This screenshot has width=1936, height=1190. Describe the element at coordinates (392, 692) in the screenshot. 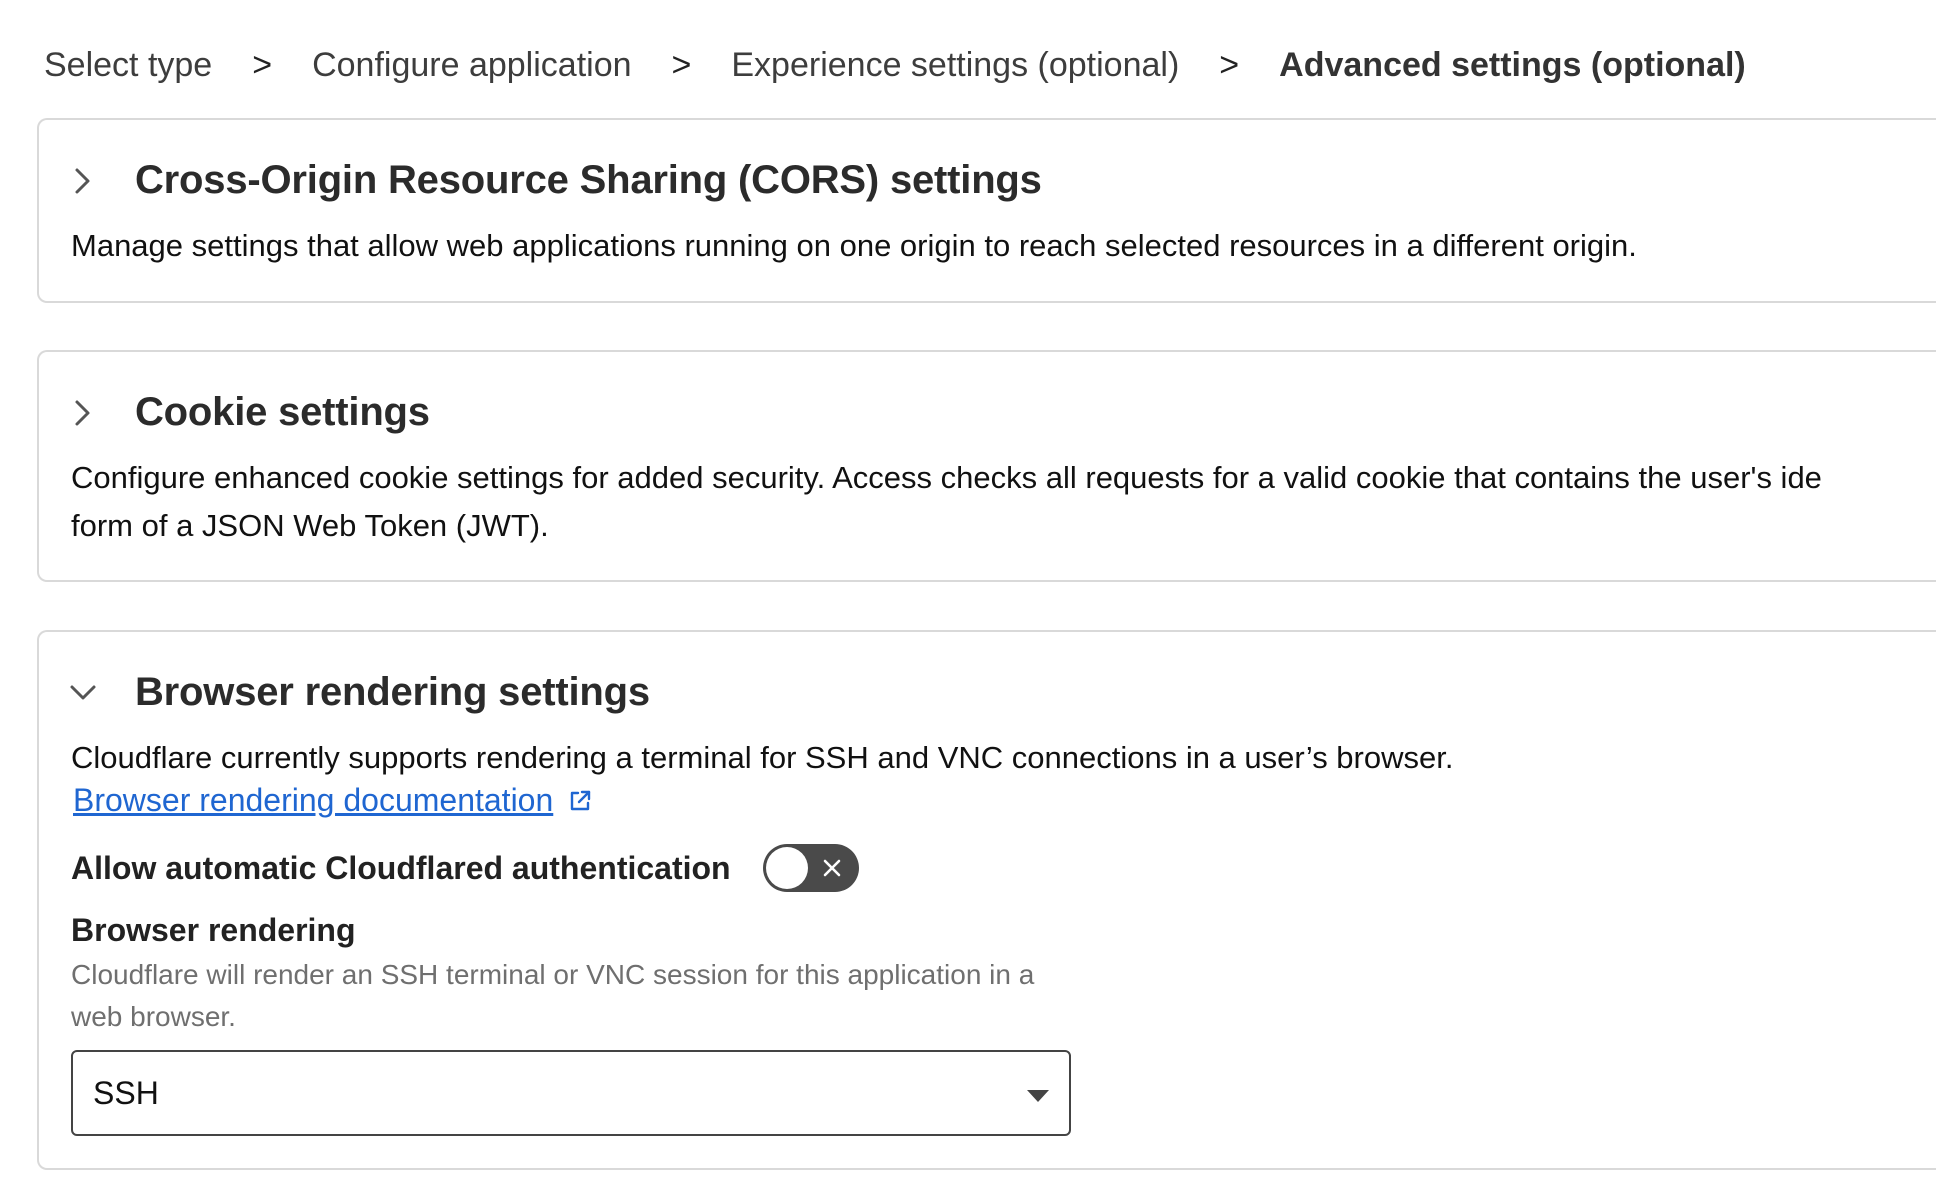

I see `browser-rendering-title: Browser rendering settings` at that location.